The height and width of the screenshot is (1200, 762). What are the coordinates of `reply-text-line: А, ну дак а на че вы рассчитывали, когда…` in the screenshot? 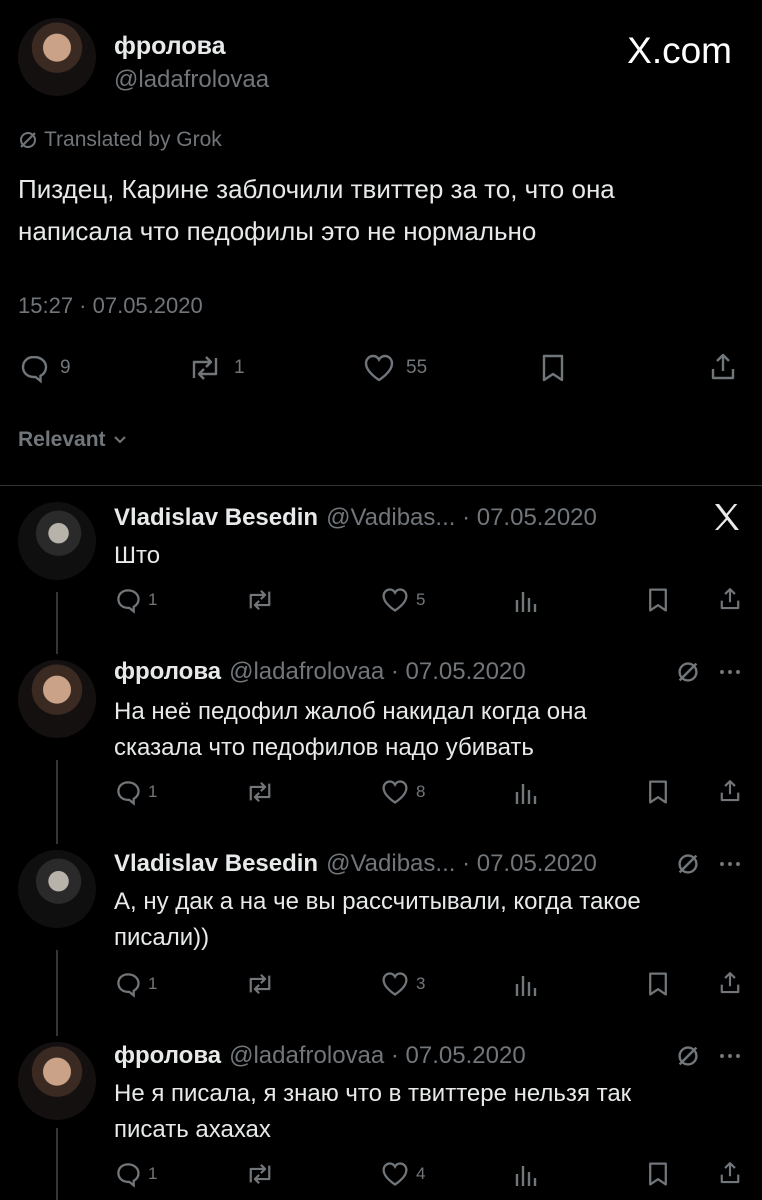 It's located at (377, 901).